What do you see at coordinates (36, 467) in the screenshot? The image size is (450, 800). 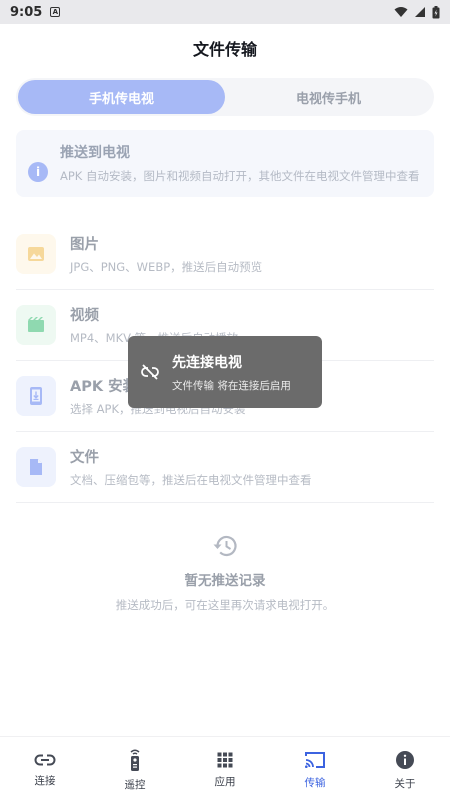 I see `file-icon` at bounding box center [36, 467].